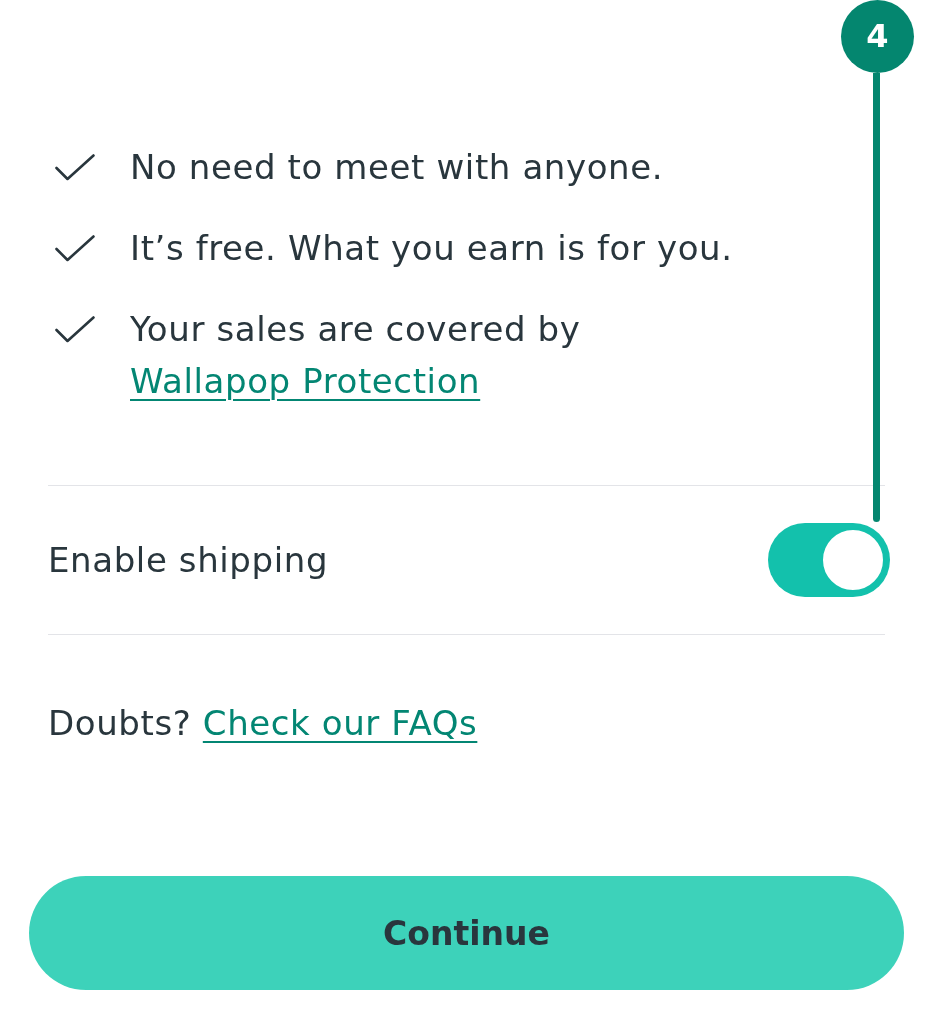 This screenshot has height=1033, width=933. What do you see at coordinates (340, 723) in the screenshot?
I see `faq-link: Check our FAQs` at bounding box center [340, 723].